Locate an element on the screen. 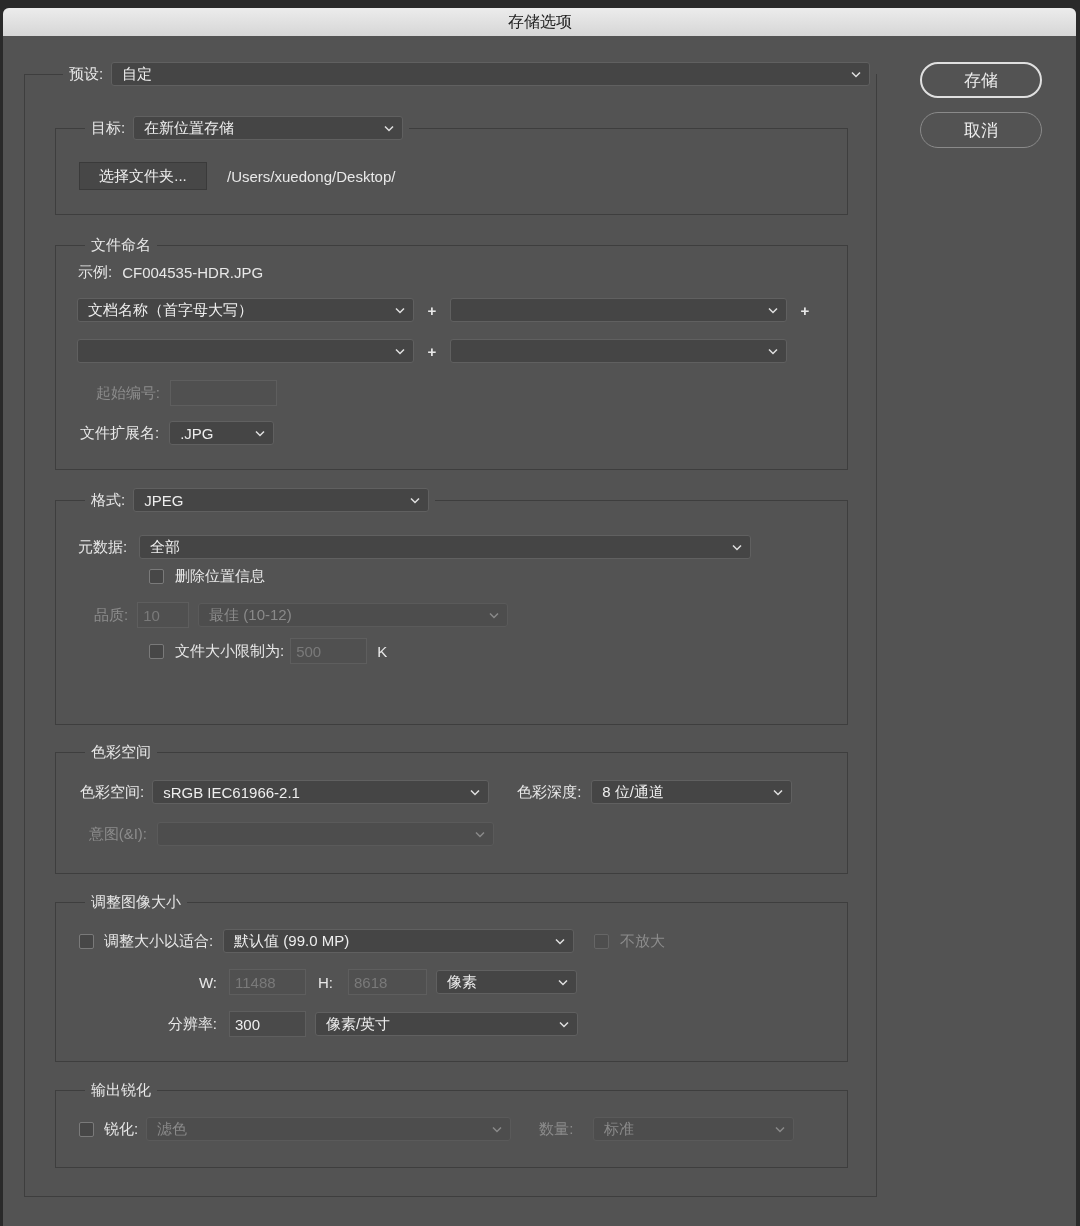 This screenshot has width=1080, height=1226. section-title: 调整图像大小 is located at coordinates (136, 902).